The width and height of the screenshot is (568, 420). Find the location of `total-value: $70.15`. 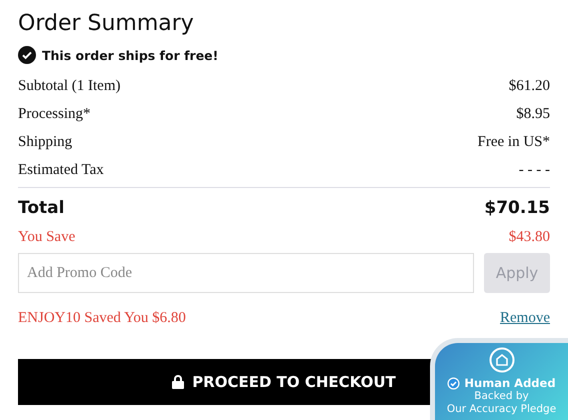

total-value: $70.15 is located at coordinates (517, 208).